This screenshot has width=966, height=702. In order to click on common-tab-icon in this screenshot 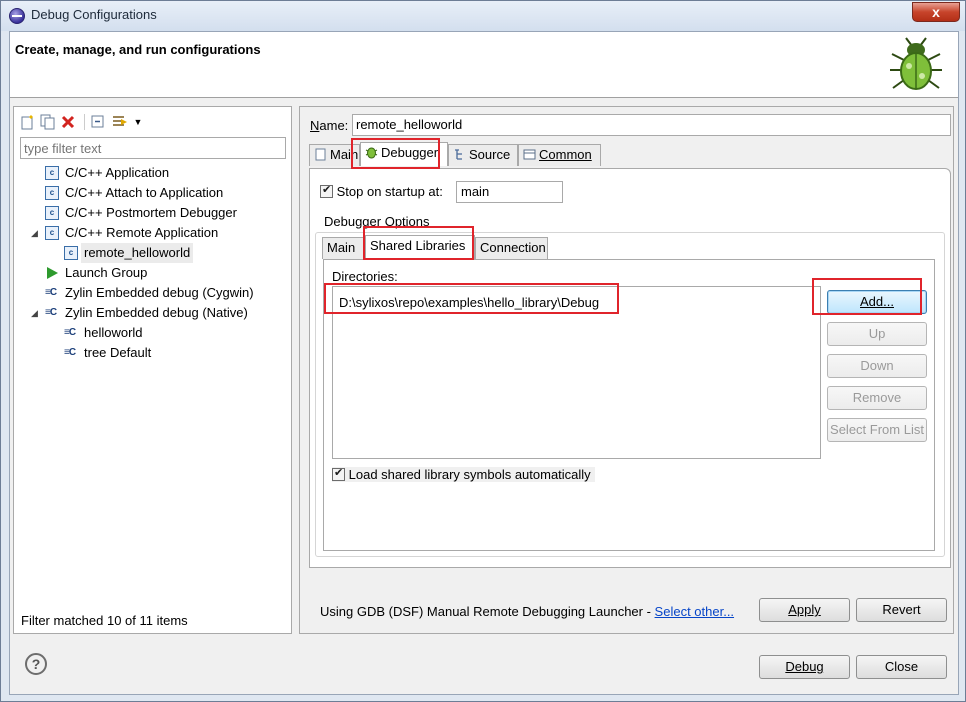, I will do `click(529, 154)`.